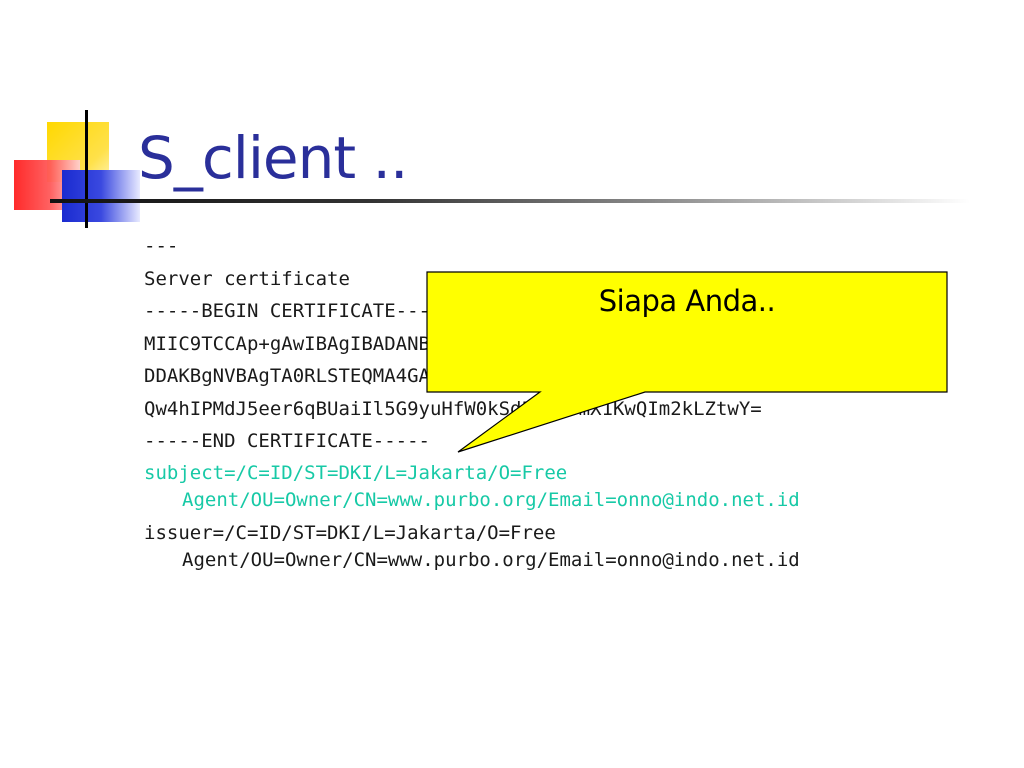 The image size is (1024, 768). Describe the element at coordinates (80, 120) in the screenshot. I see `slide-logo-graphic` at that location.